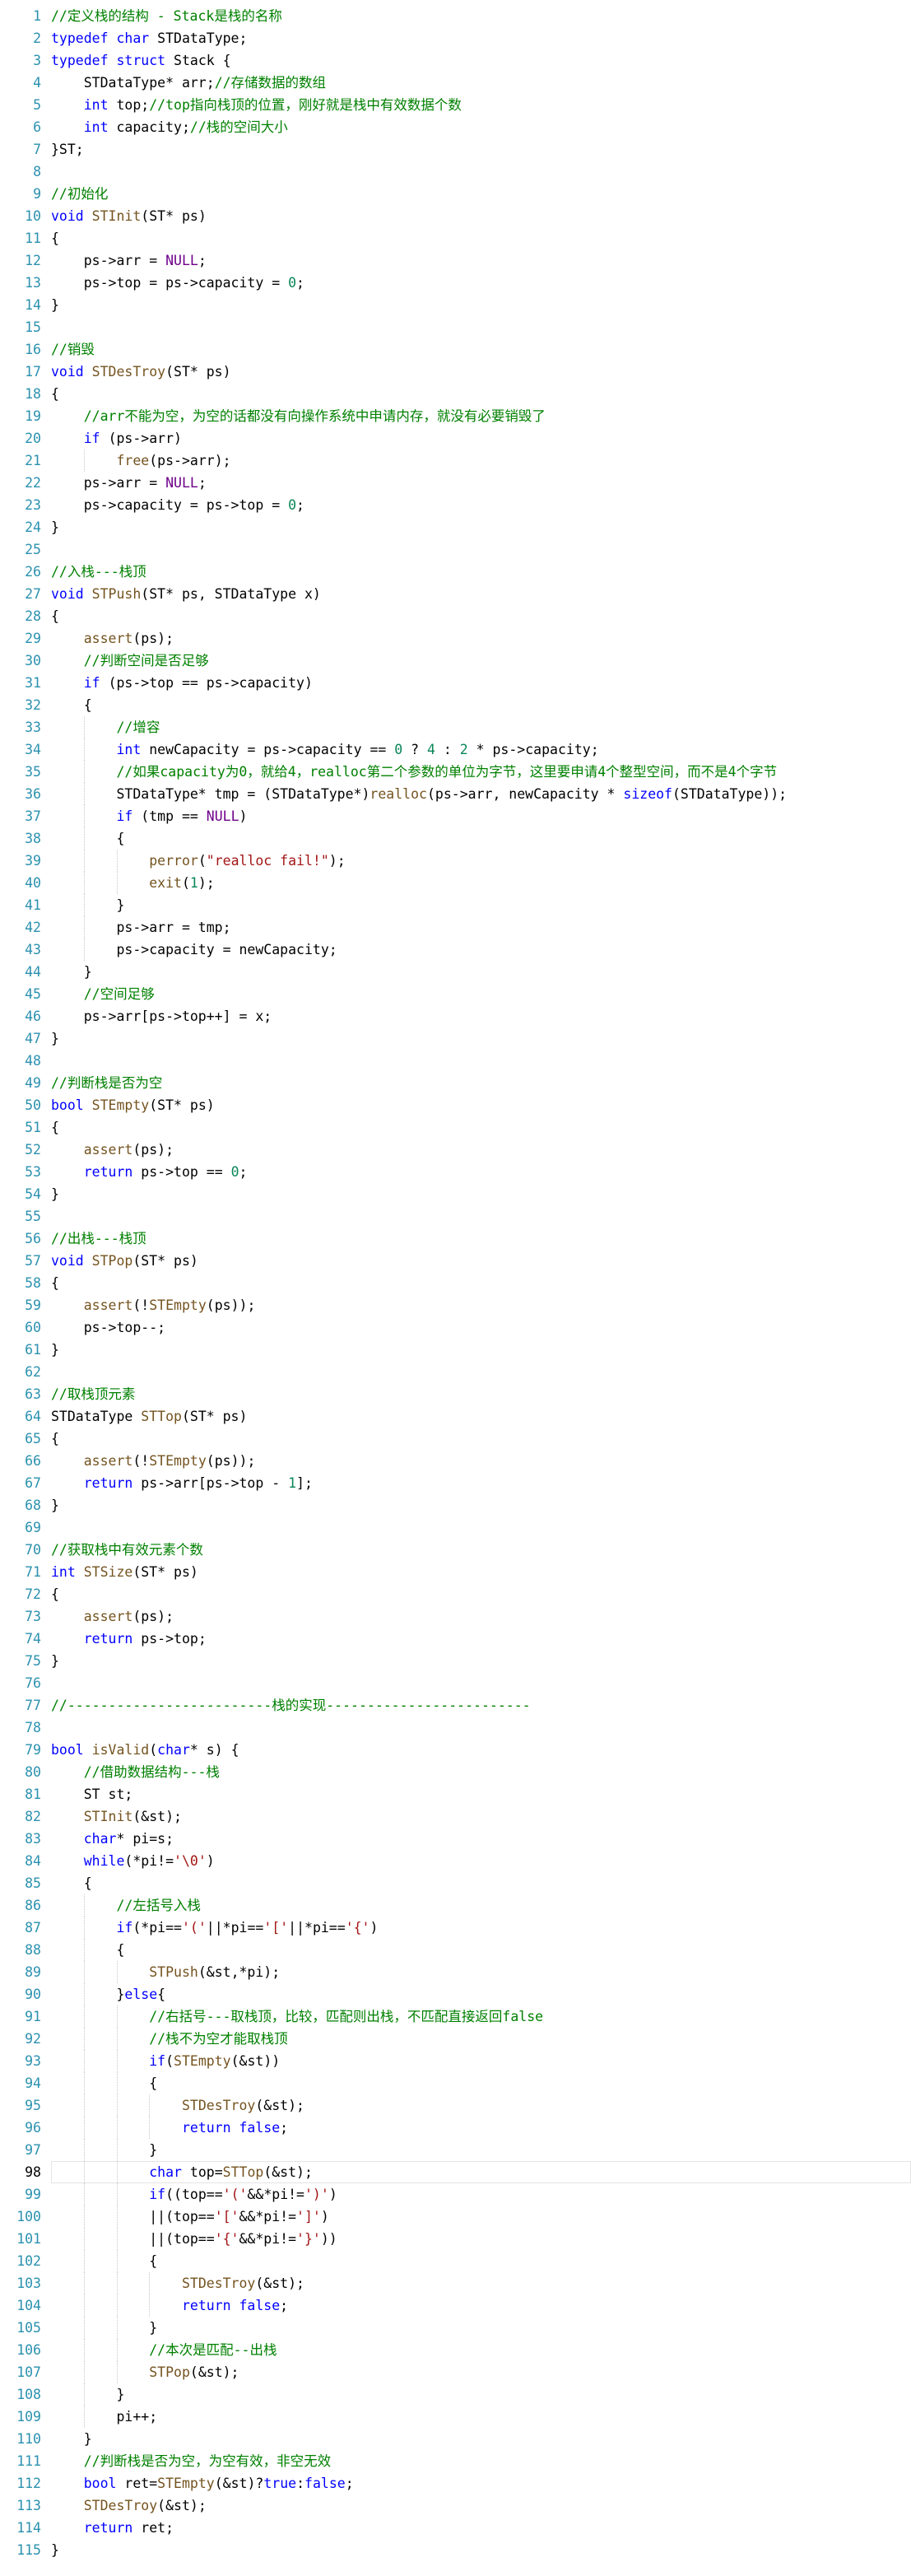 The width and height of the screenshot is (911, 2576). What do you see at coordinates (468, 327) in the screenshot?
I see `code-line: 15` at bounding box center [468, 327].